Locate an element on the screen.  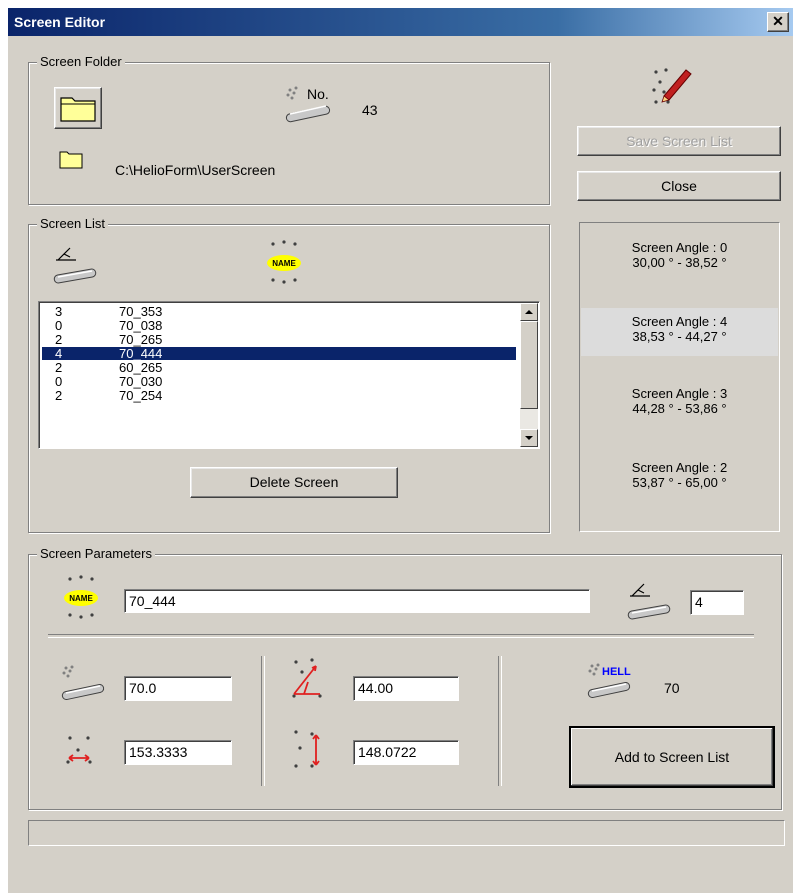
list-item-angle: 4 is located at coordinates (59, 353).